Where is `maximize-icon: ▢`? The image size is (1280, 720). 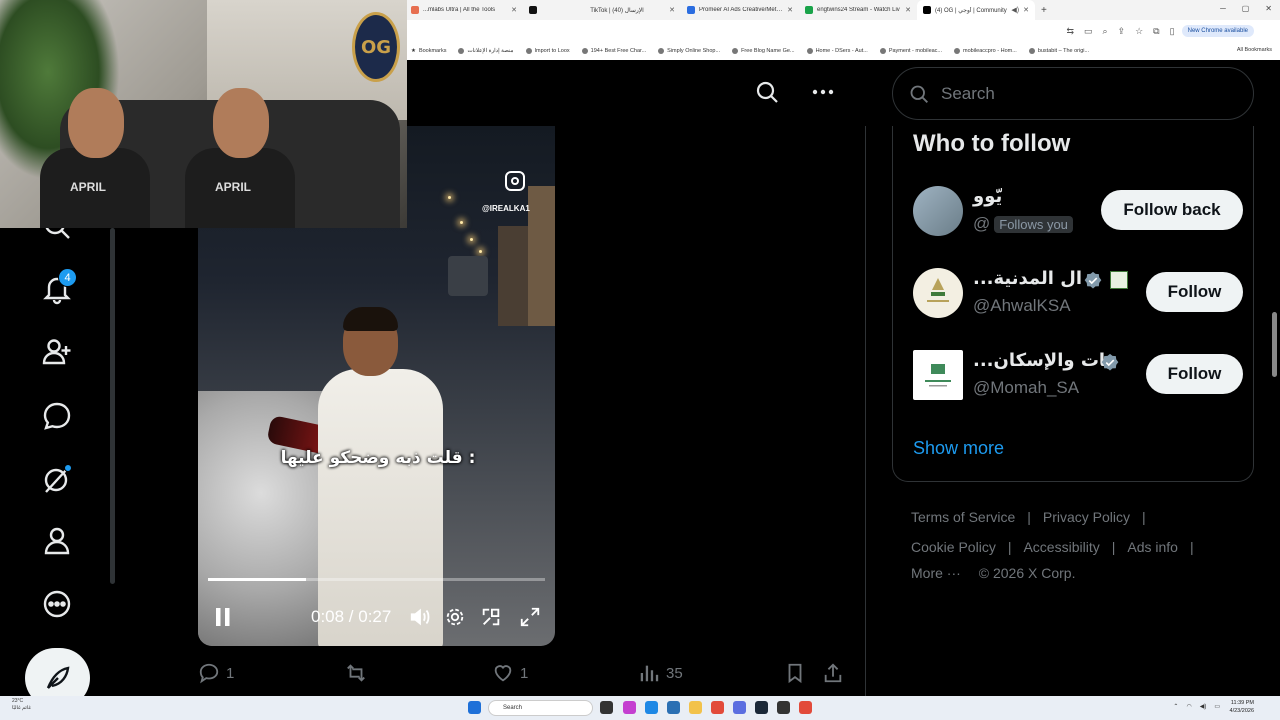 maximize-icon: ▢ is located at coordinates (1246, 8).